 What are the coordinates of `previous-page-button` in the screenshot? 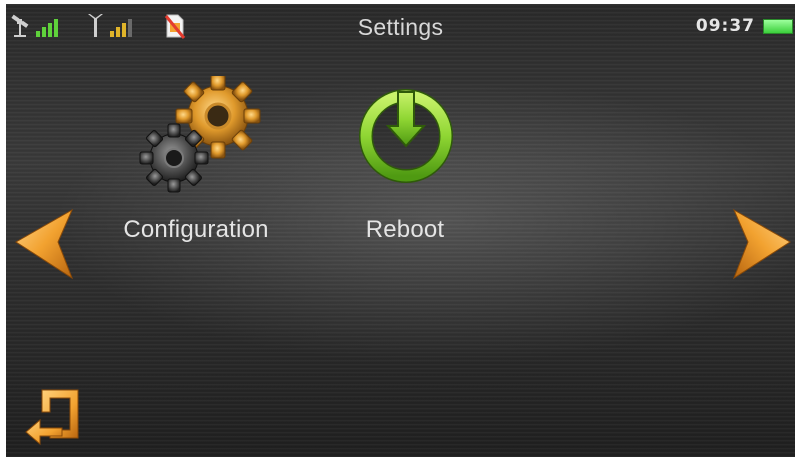 It's located at (44, 246).